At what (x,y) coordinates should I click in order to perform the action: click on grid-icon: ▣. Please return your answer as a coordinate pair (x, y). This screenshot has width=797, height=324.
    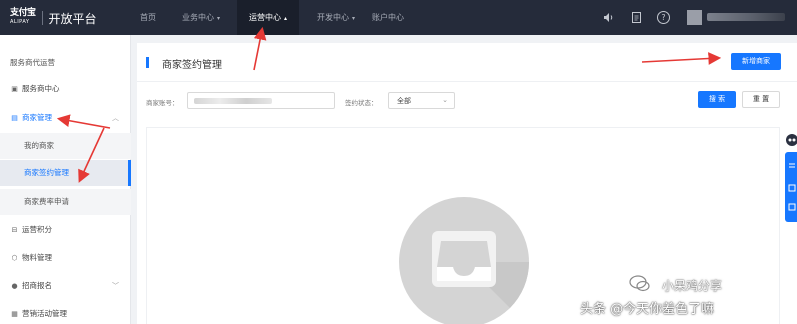
    Looking at the image, I should click on (14, 89).